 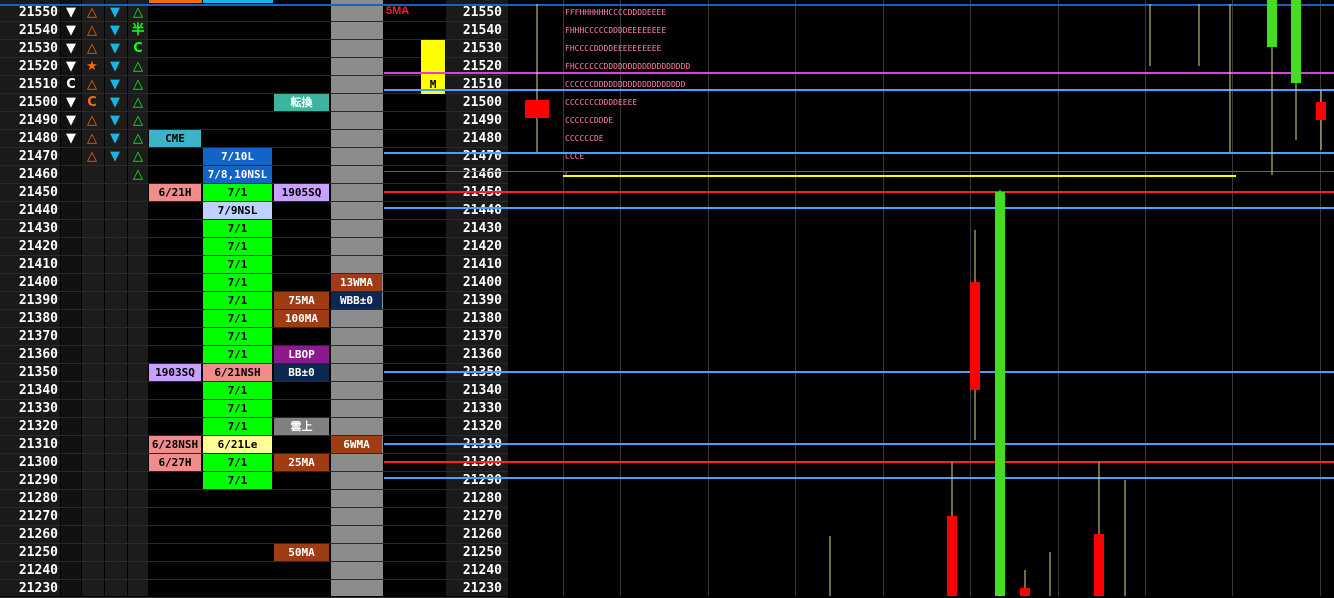 I want to click on chart-price-label: 21410, so click(x=482, y=264).